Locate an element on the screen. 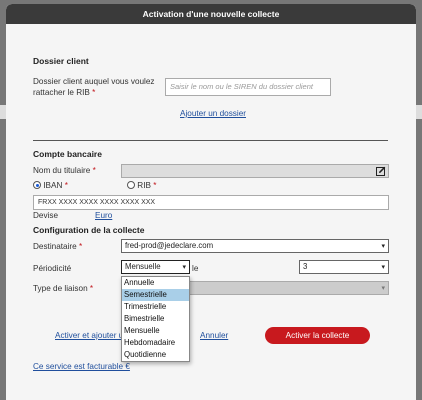  devise-label: Devise is located at coordinates (46, 215).